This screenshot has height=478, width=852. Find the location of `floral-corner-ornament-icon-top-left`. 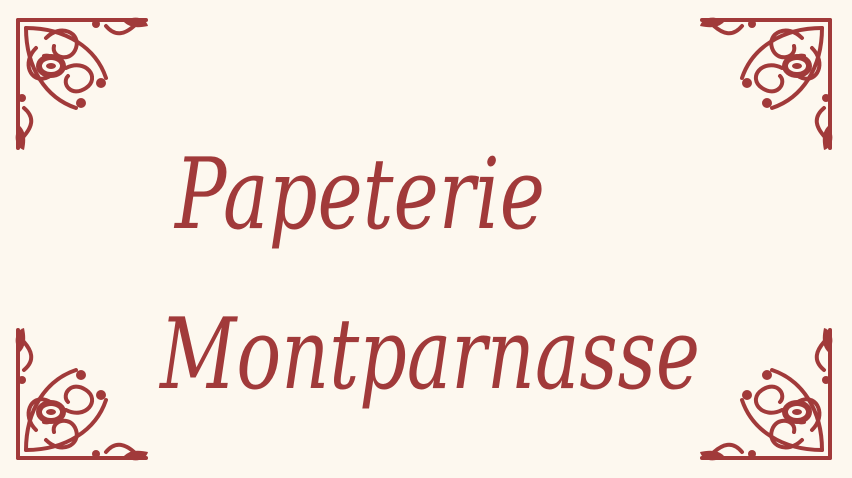

floral-corner-ornament-icon-top-left is located at coordinates (81, 83).